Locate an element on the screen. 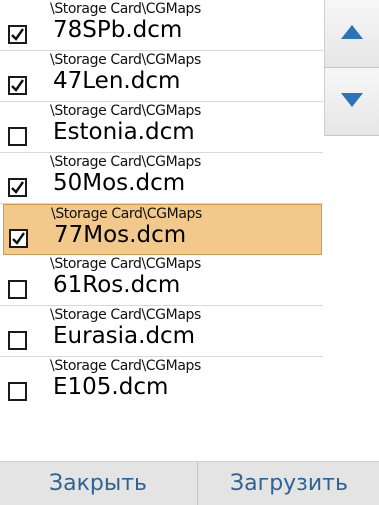  file-row: \Storage Card\CGMaps 78SPb.dcm is located at coordinates (161, 25).